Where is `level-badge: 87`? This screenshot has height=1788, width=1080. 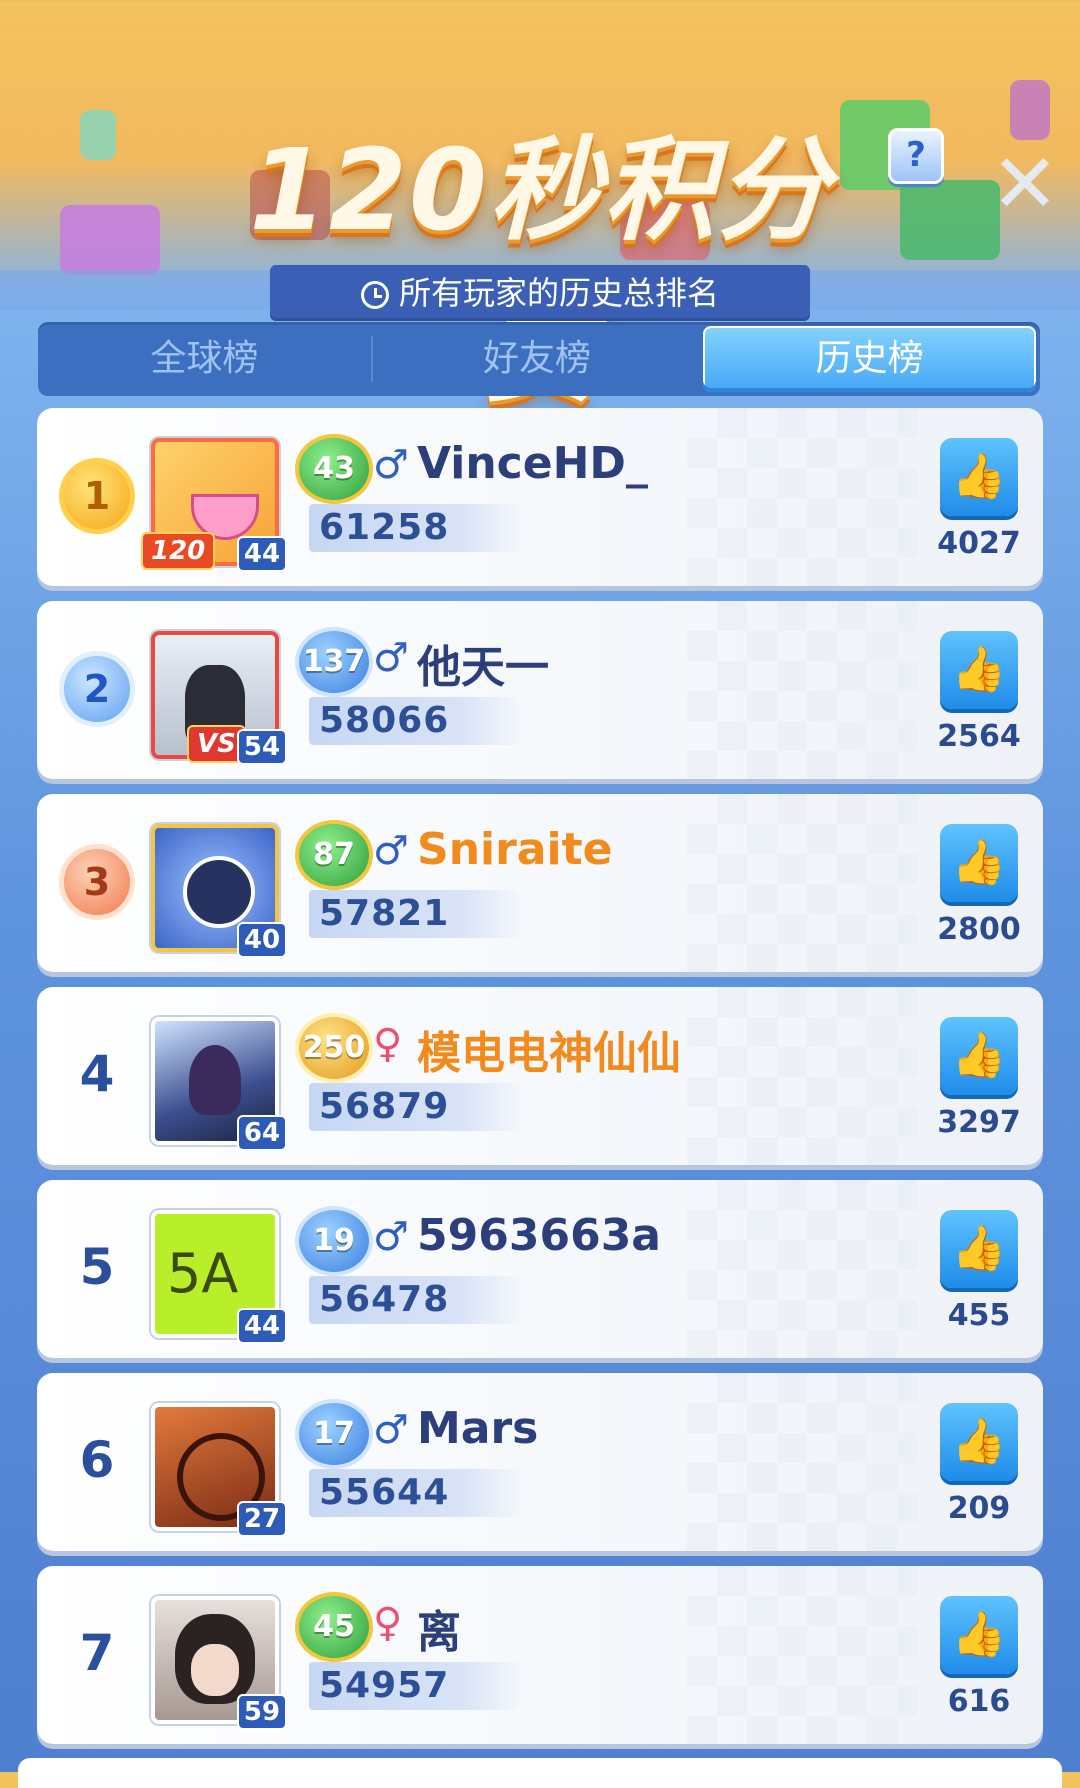 level-badge: 87 is located at coordinates (334, 855).